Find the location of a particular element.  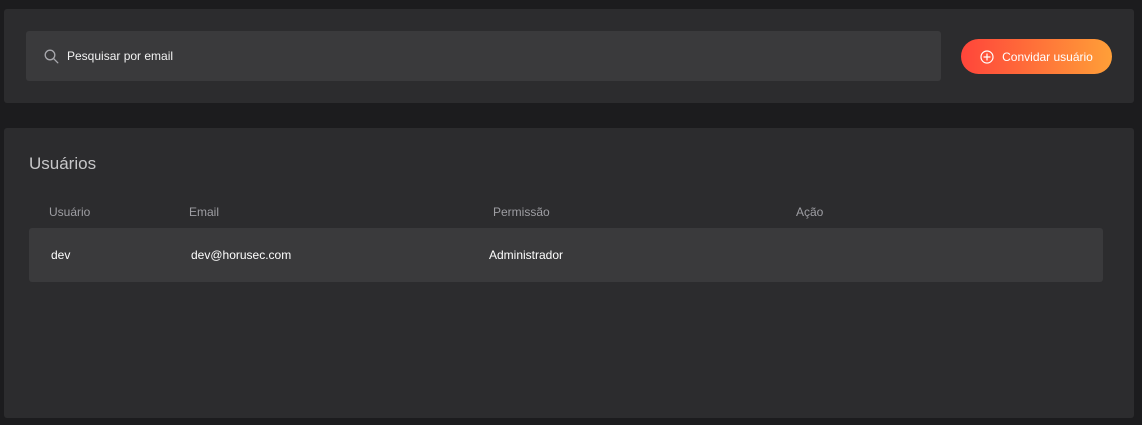

column-header-user: Usuário is located at coordinates (70, 212).